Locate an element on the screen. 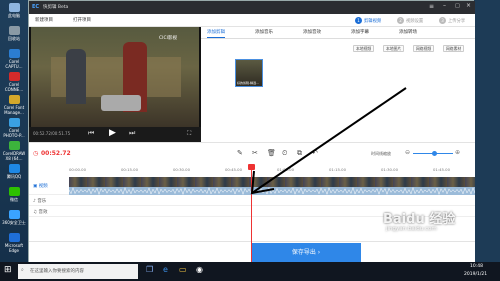 The width and height of the screenshot is (500, 281). pot-prop is located at coordinates (121, 103).